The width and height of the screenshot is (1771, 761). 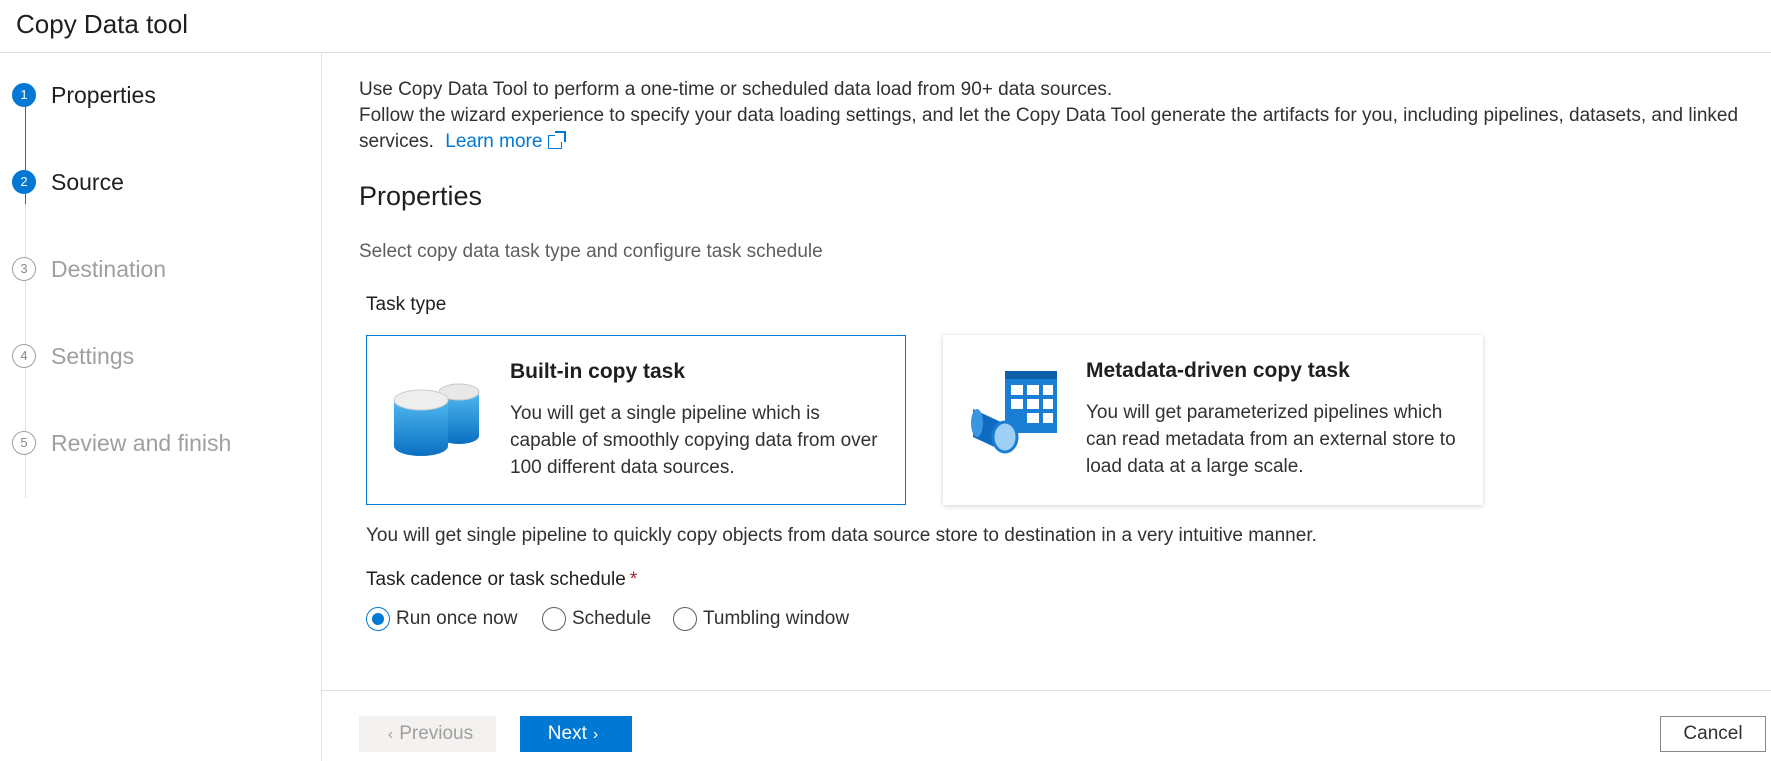 What do you see at coordinates (595, 734) in the screenshot?
I see `chevron-right-icon: ›` at bounding box center [595, 734].